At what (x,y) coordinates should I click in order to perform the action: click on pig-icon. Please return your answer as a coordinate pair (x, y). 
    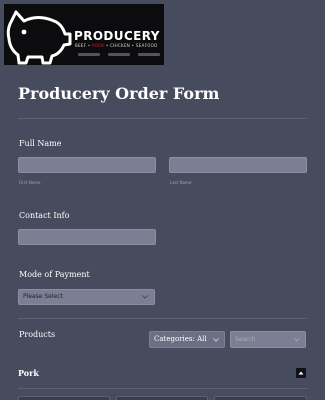
    Looking at the image, I should click on (39, 37).